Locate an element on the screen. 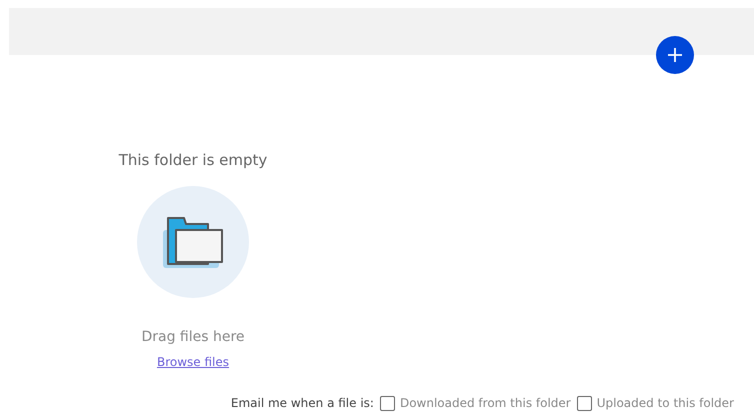 The height and width of the screenshot is (412, 754). email-label: Email me when a file is: is located at coordinates (302, 403).